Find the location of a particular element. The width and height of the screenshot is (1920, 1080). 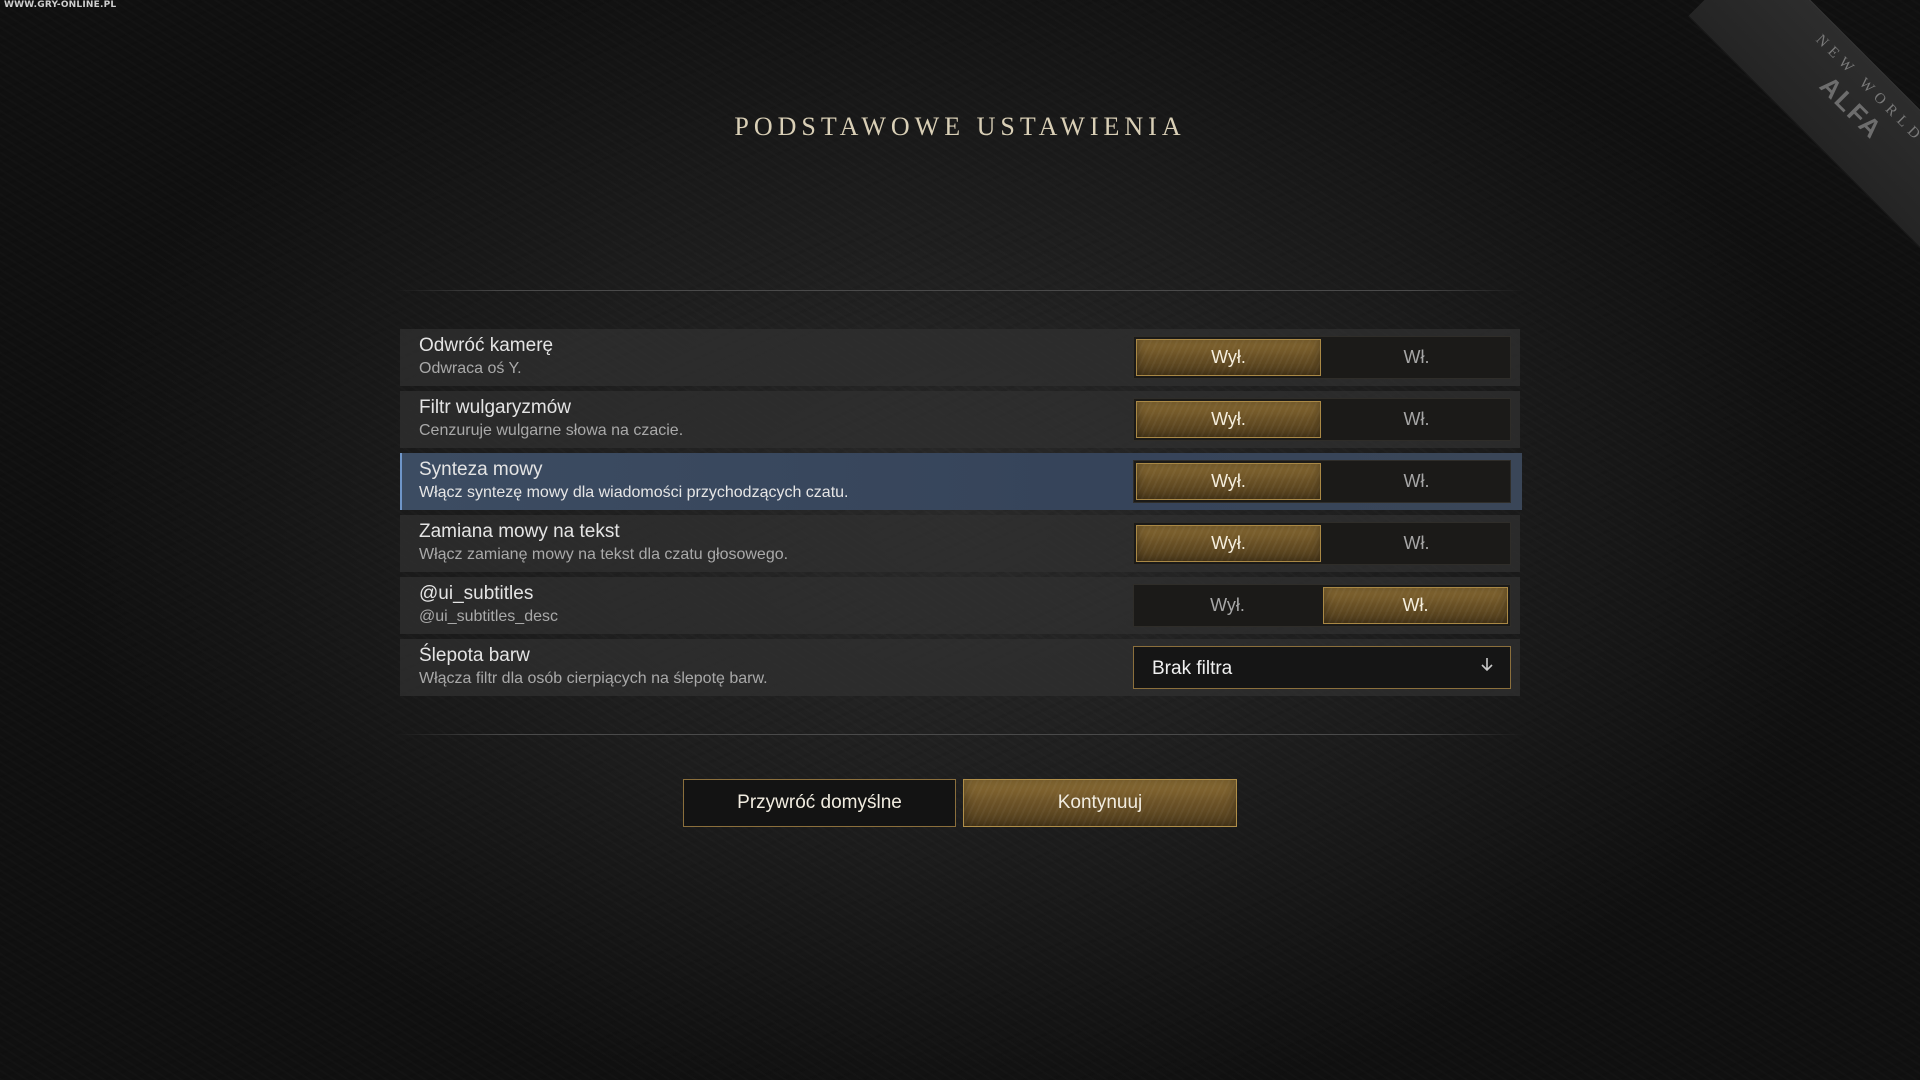

setting-description: Odwraca oś Y. is located at coordinates (470, 368).